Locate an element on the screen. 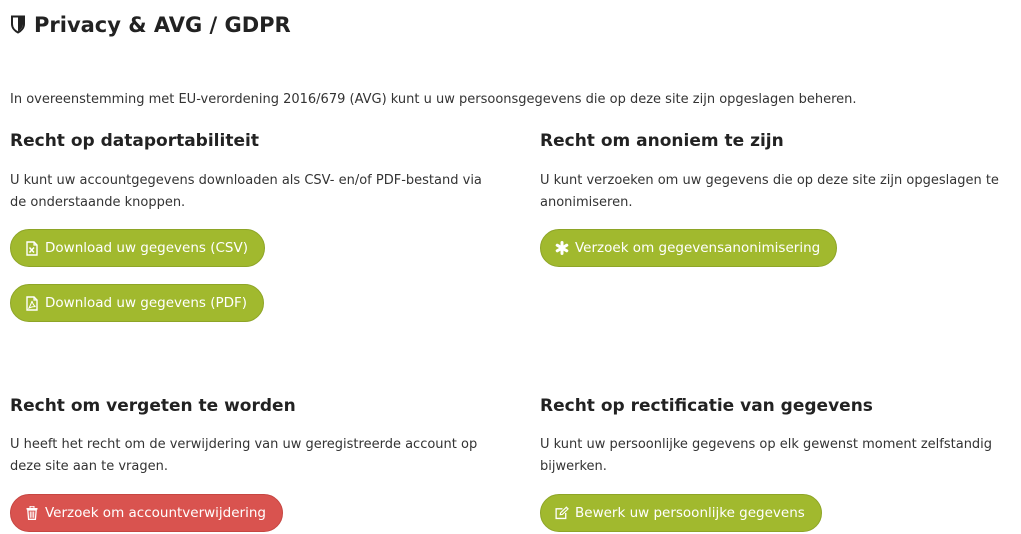  page-title: Privacy & AVG / GDPR is located at coordinates (150, 25).